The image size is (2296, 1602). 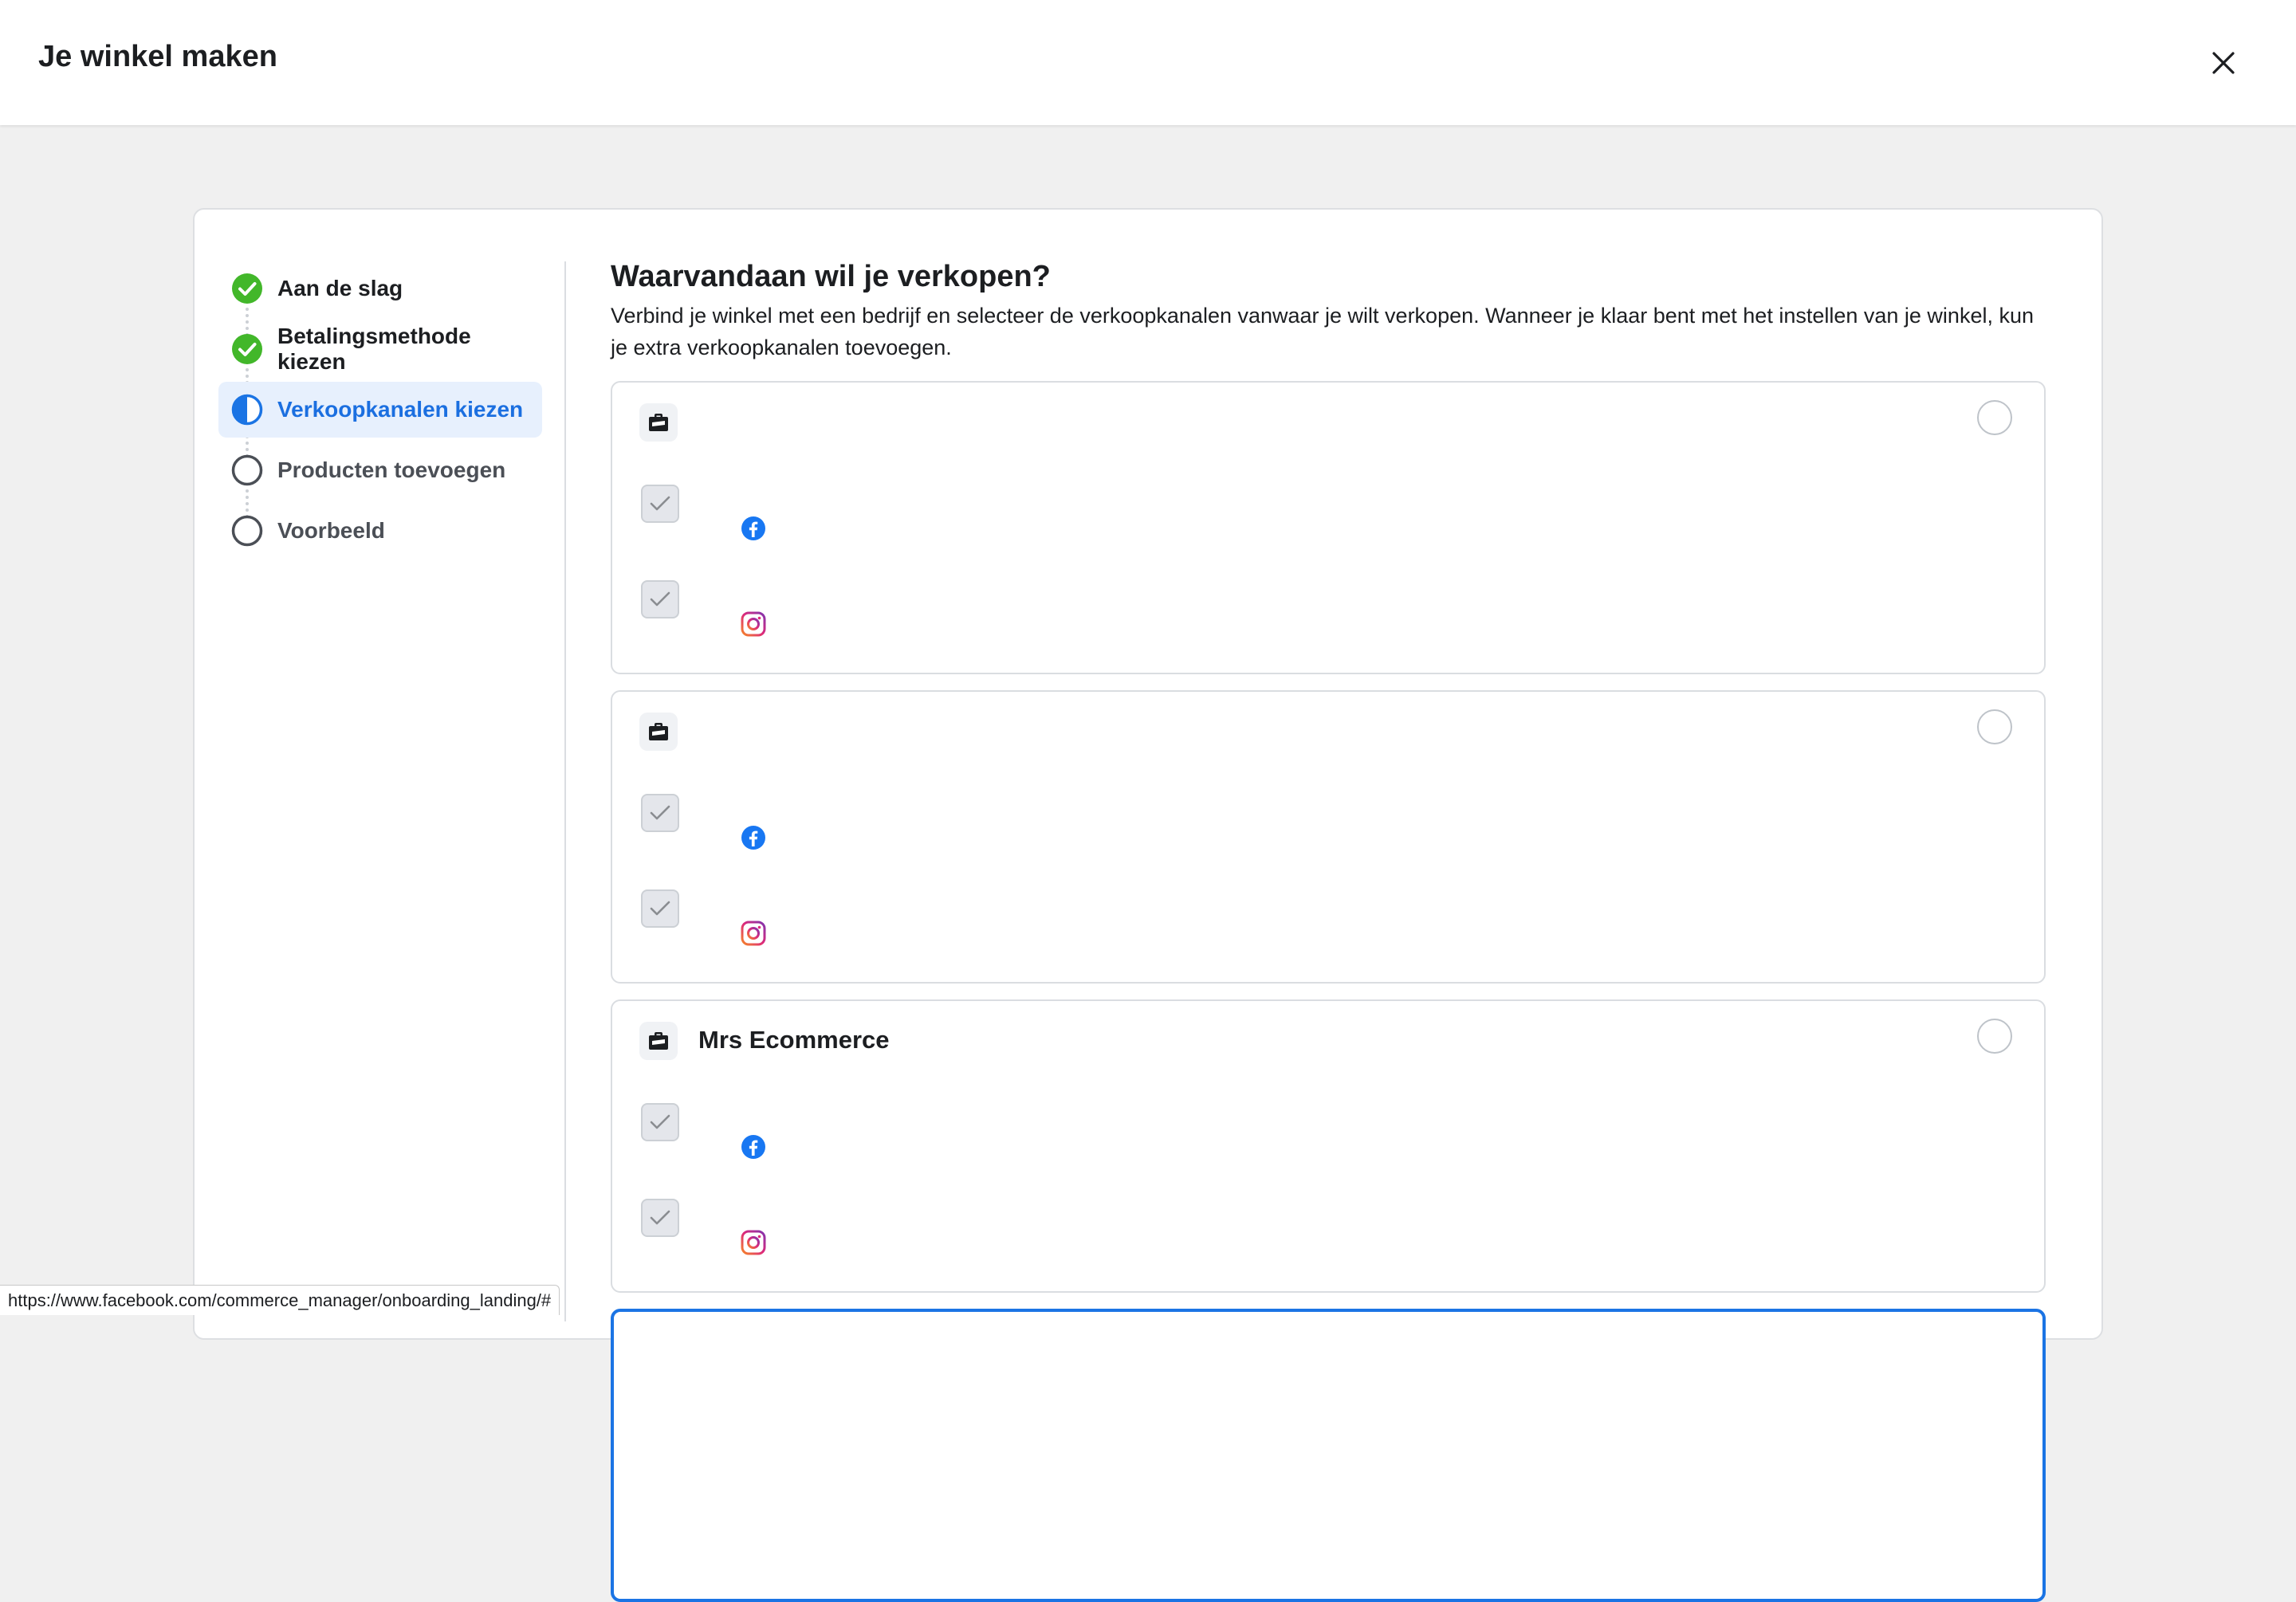 I want to click on business-option: Mrs Ecommerce, so click(x=1328, y=1146).